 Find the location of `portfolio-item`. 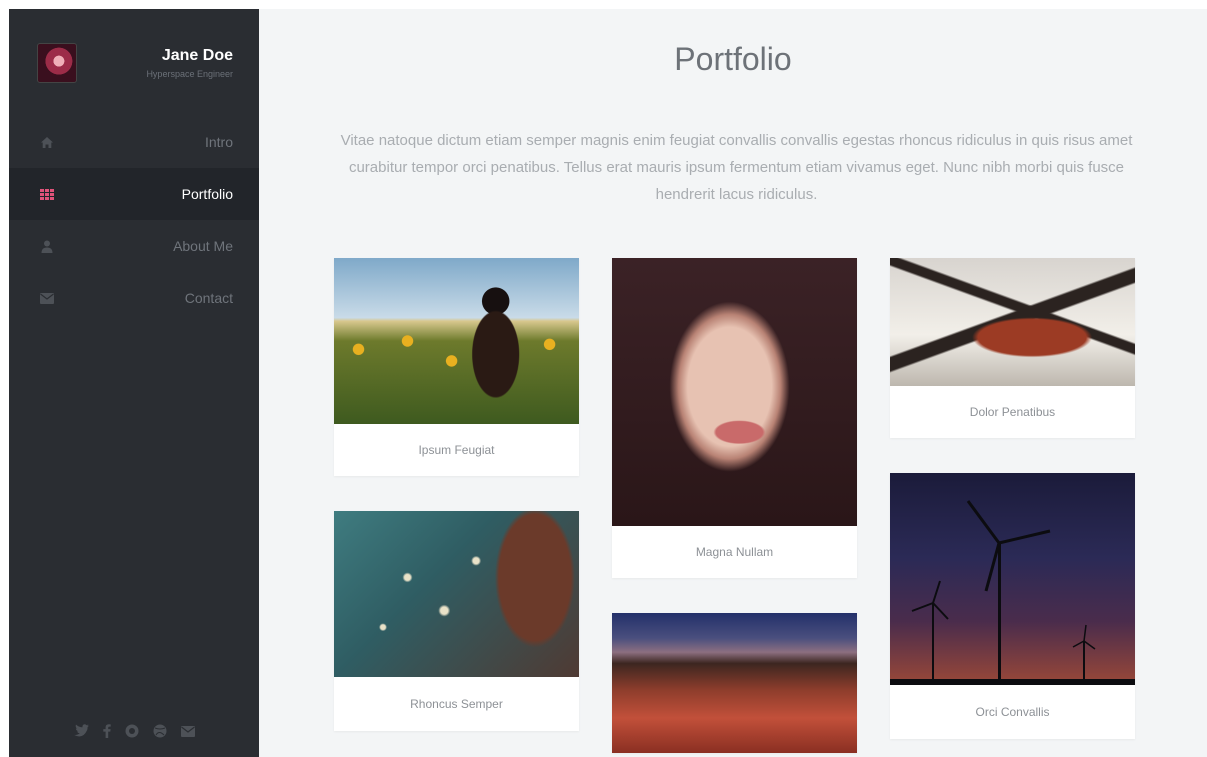

portfolio-item is located at coordinates (734, 683).